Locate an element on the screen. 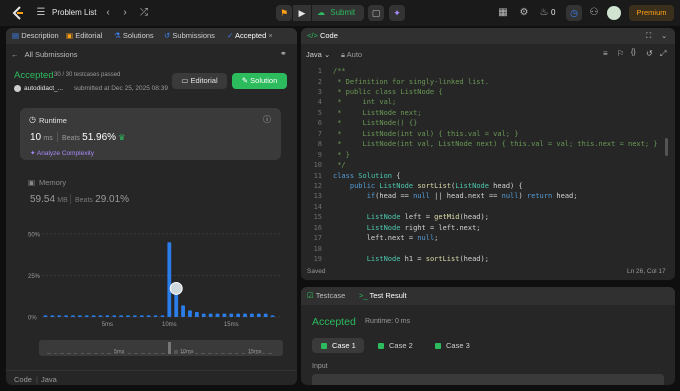  analyze-complexity-link: ✦ Analyze Complexity is located at coordinates (62, 153).